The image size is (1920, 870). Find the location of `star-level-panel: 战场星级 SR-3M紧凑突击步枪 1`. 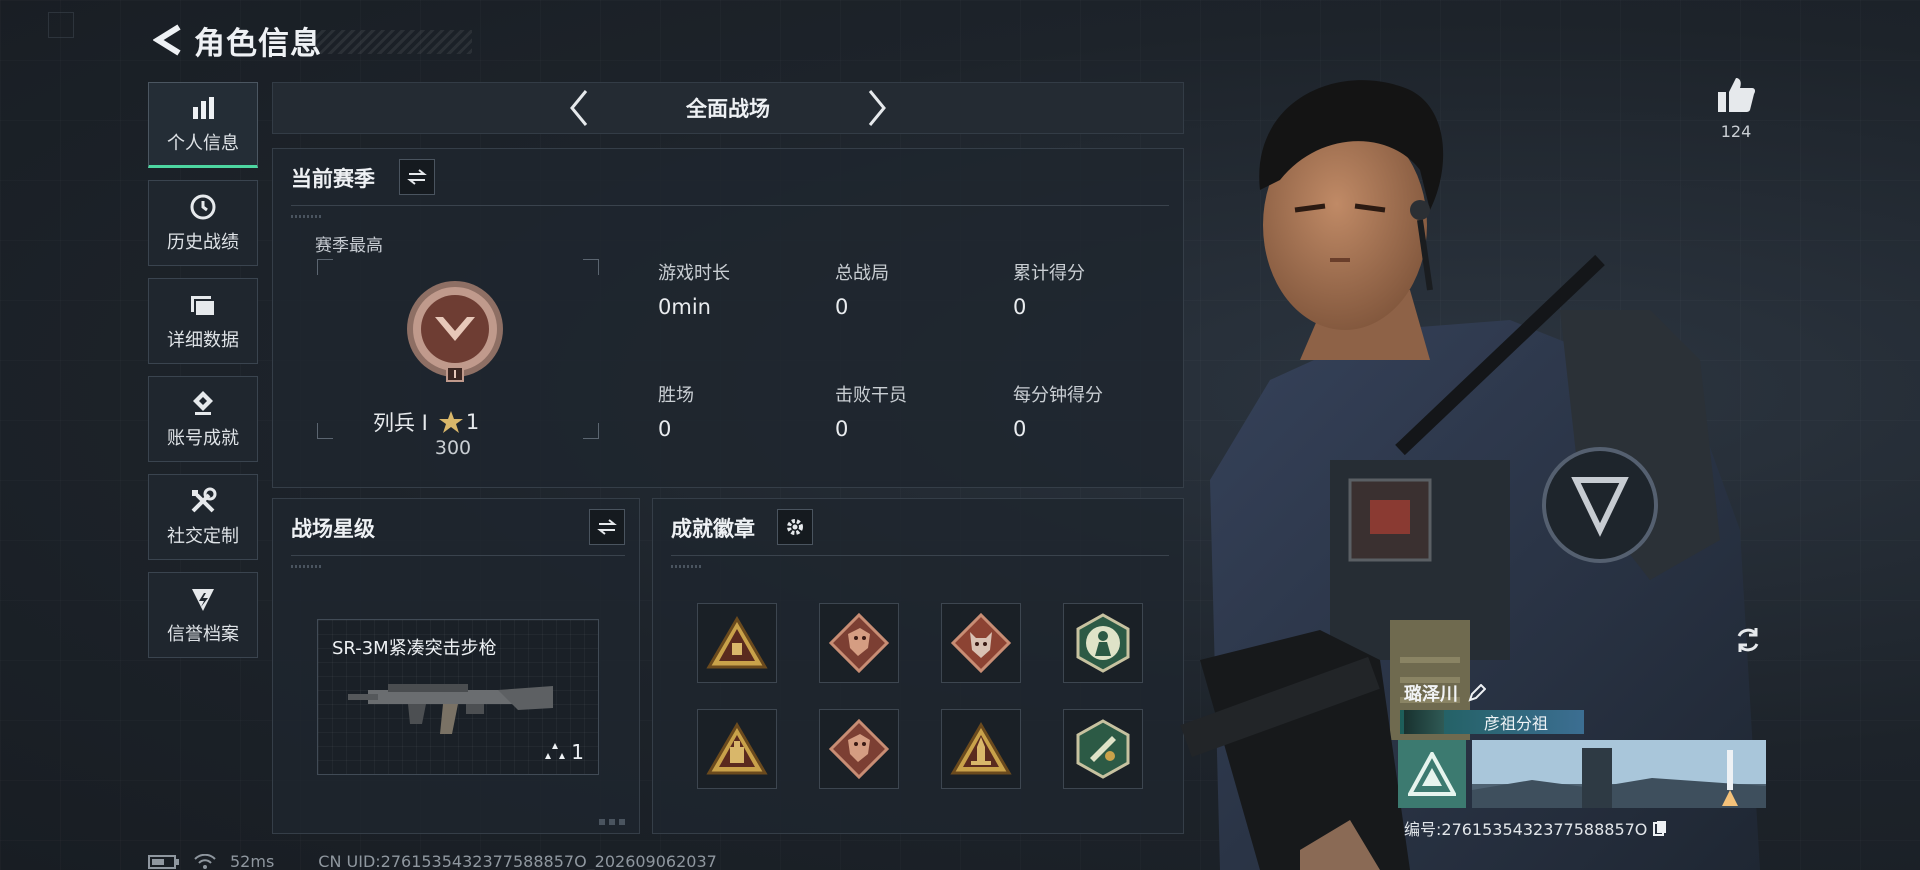

star-level-panel: 战场星级 SR-3M紧凑突击步枪 1 is located at coordinates (456, 666).